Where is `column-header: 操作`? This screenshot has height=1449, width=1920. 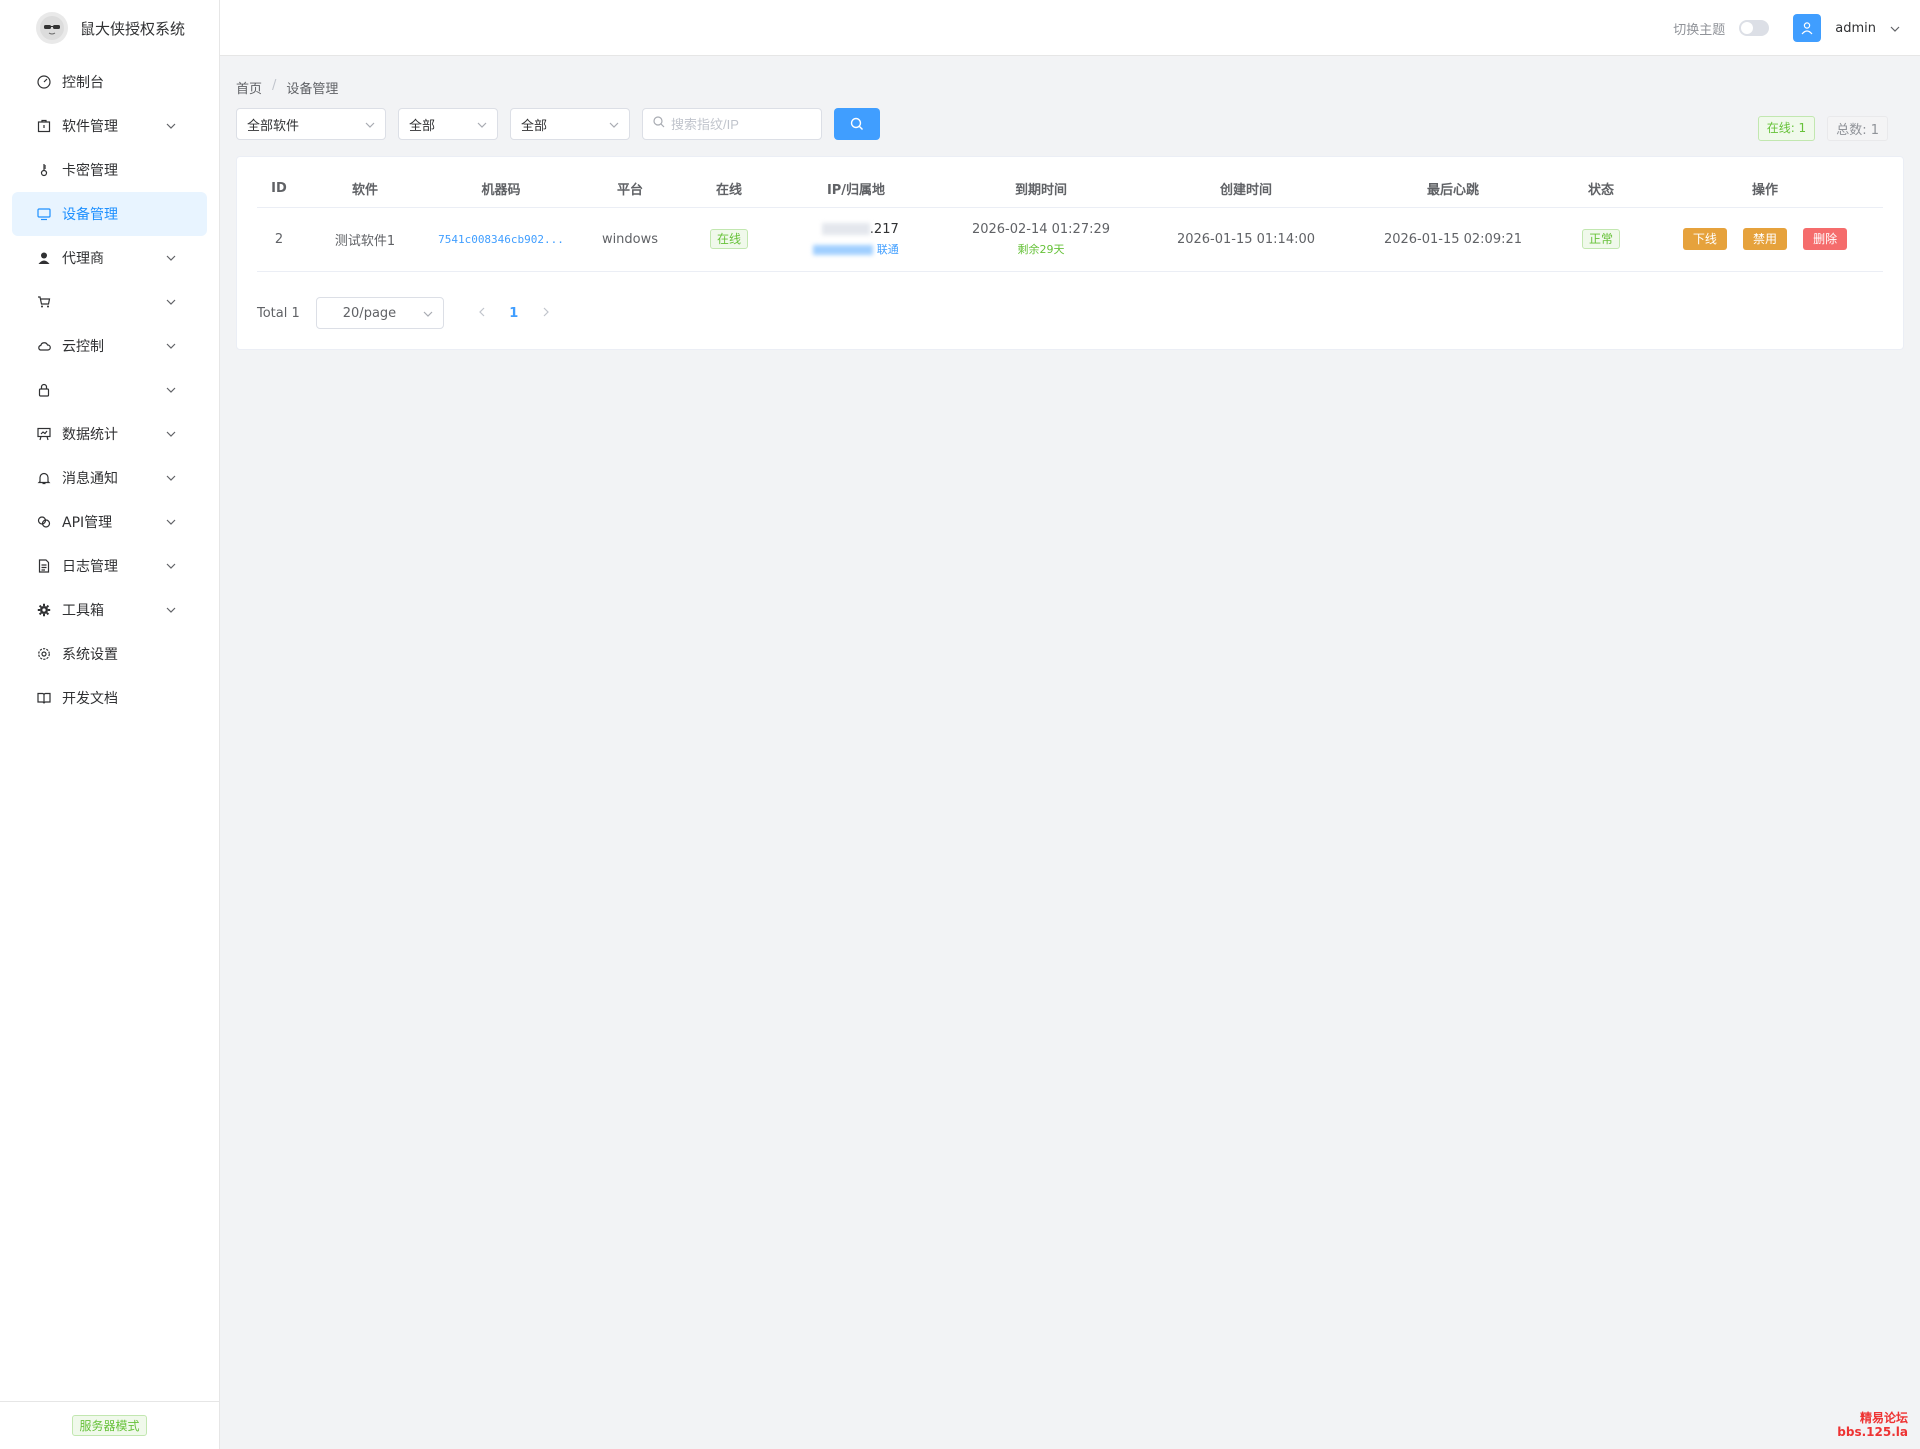
column-header: 操作 is located at coordinates (1765, 189).